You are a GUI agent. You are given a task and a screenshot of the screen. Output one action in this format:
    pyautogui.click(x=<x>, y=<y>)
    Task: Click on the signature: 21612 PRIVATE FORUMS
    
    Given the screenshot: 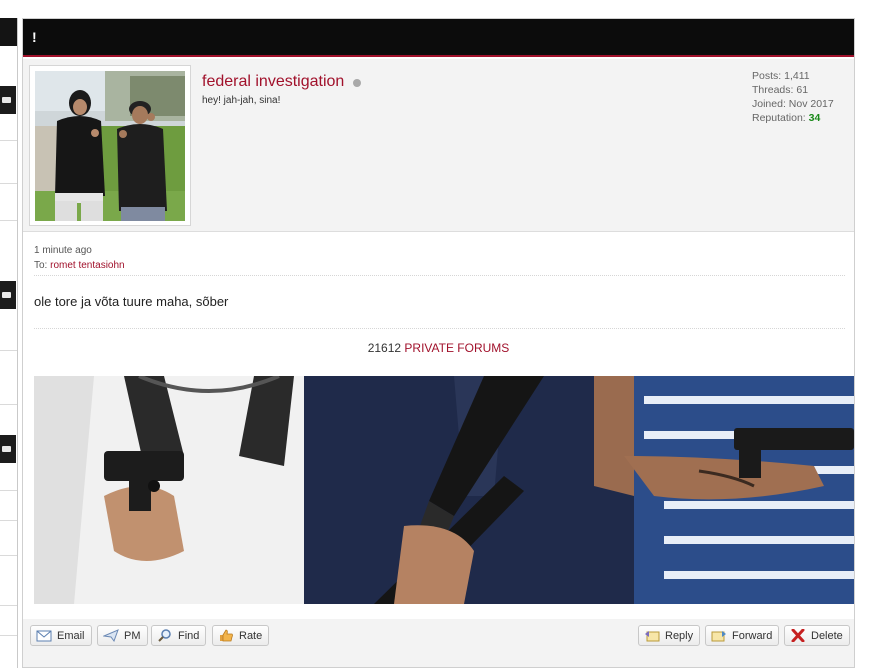 What is the action you would take?
    pyautogui.click(x=438, y=348)
    